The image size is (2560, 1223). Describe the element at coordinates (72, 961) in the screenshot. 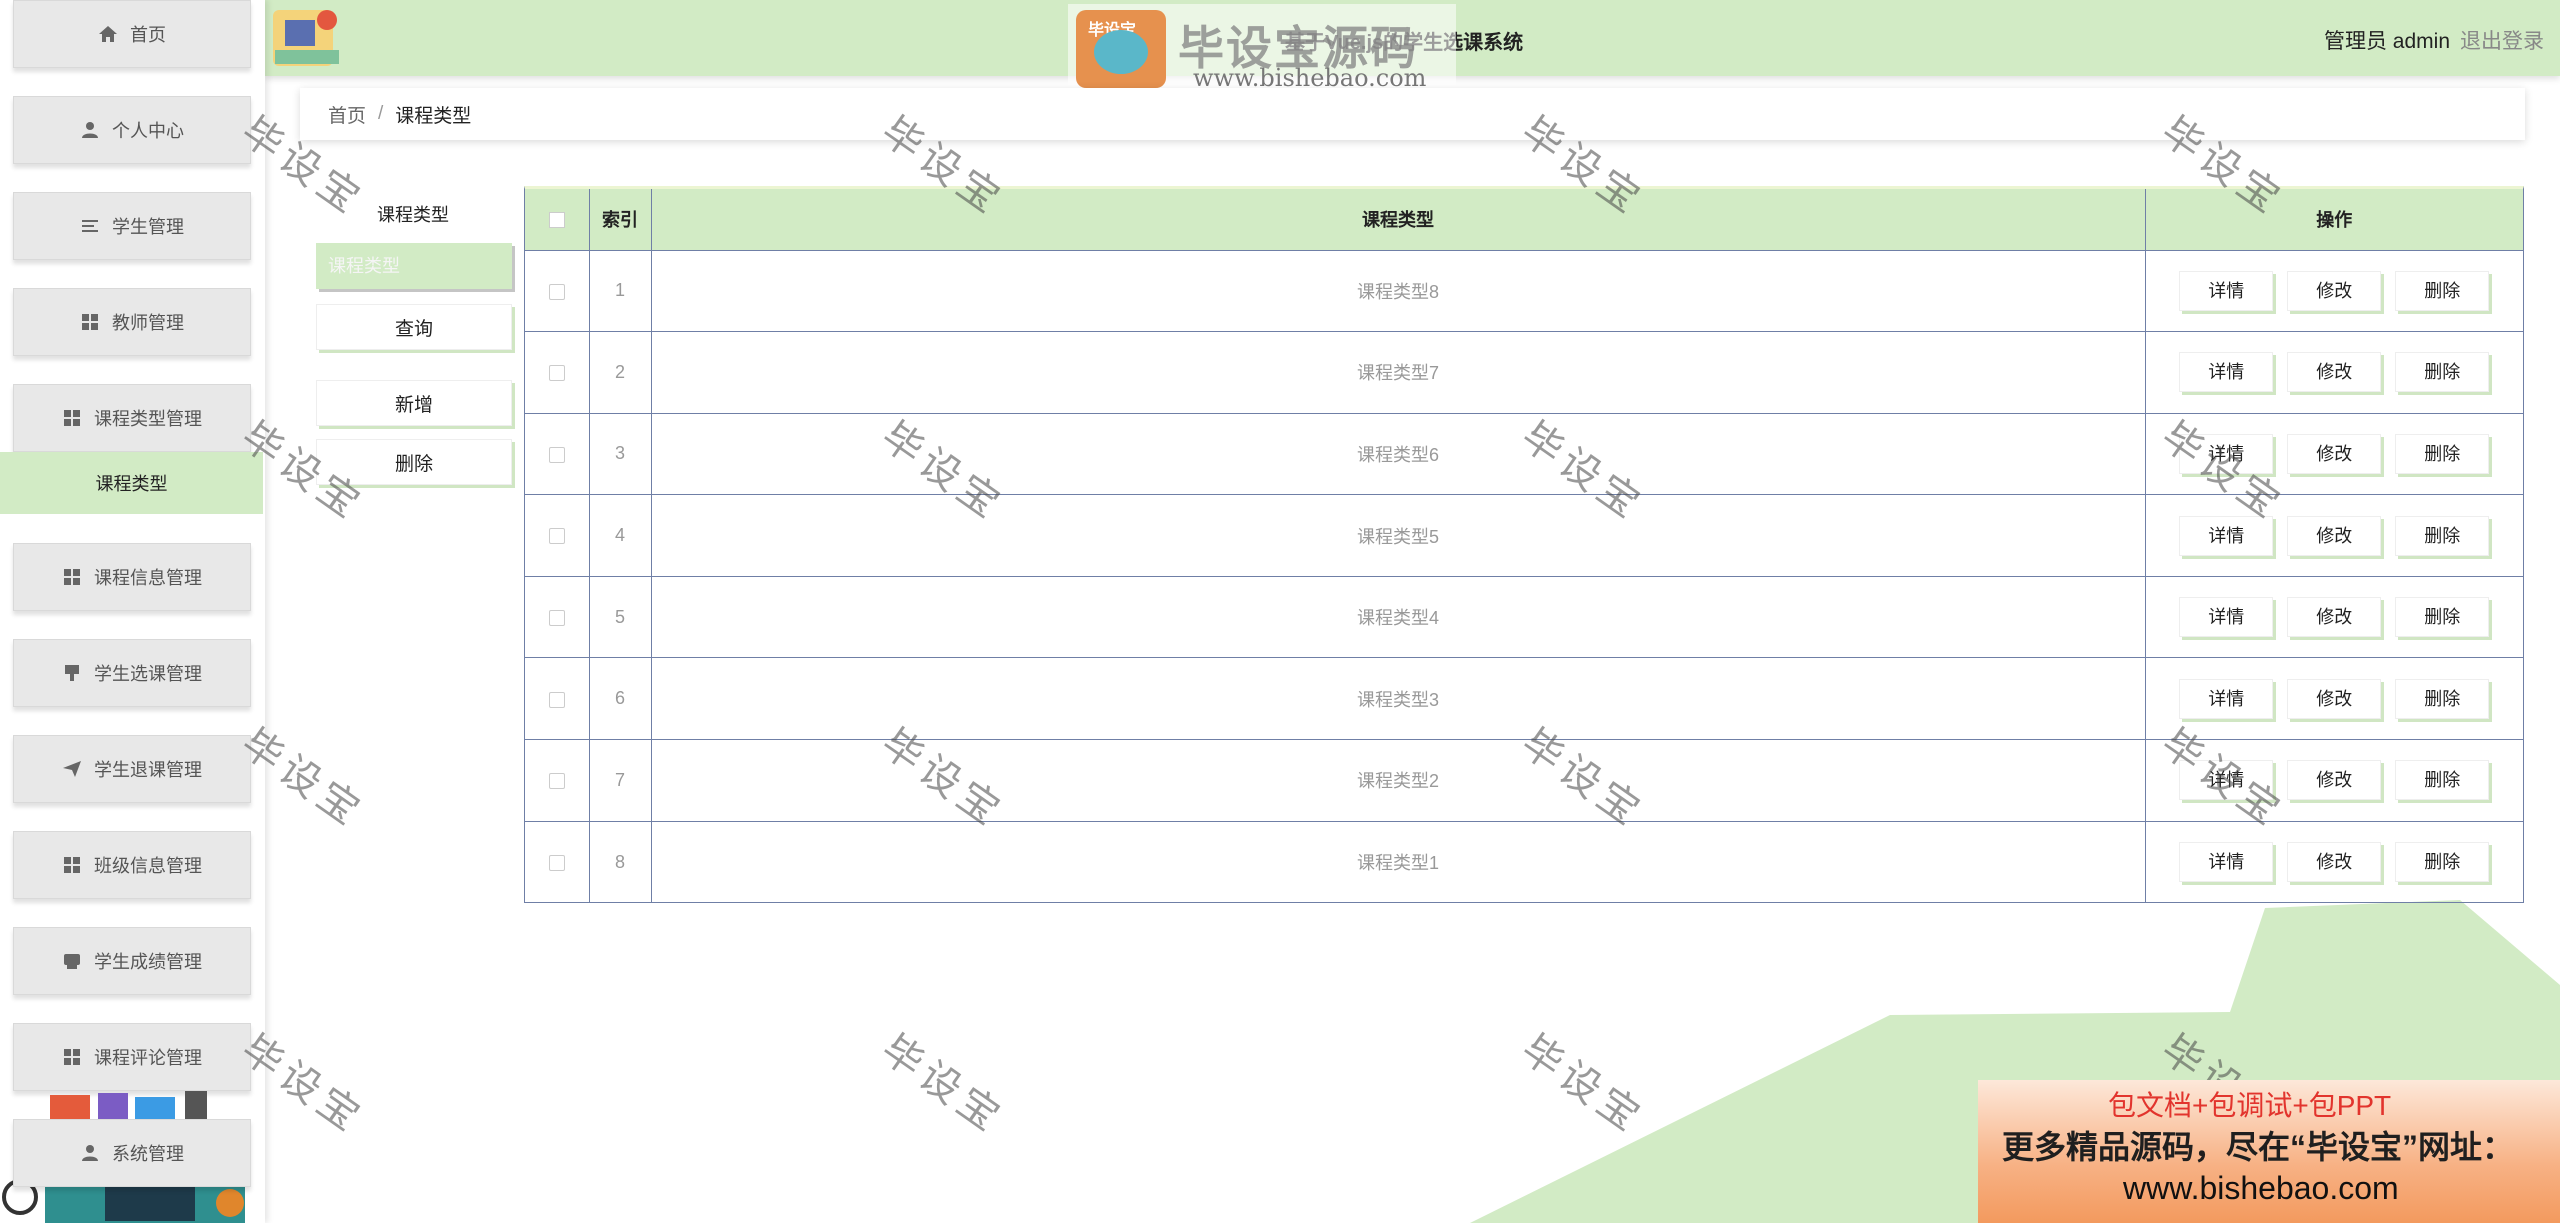

I see `printer-icon` at that location.